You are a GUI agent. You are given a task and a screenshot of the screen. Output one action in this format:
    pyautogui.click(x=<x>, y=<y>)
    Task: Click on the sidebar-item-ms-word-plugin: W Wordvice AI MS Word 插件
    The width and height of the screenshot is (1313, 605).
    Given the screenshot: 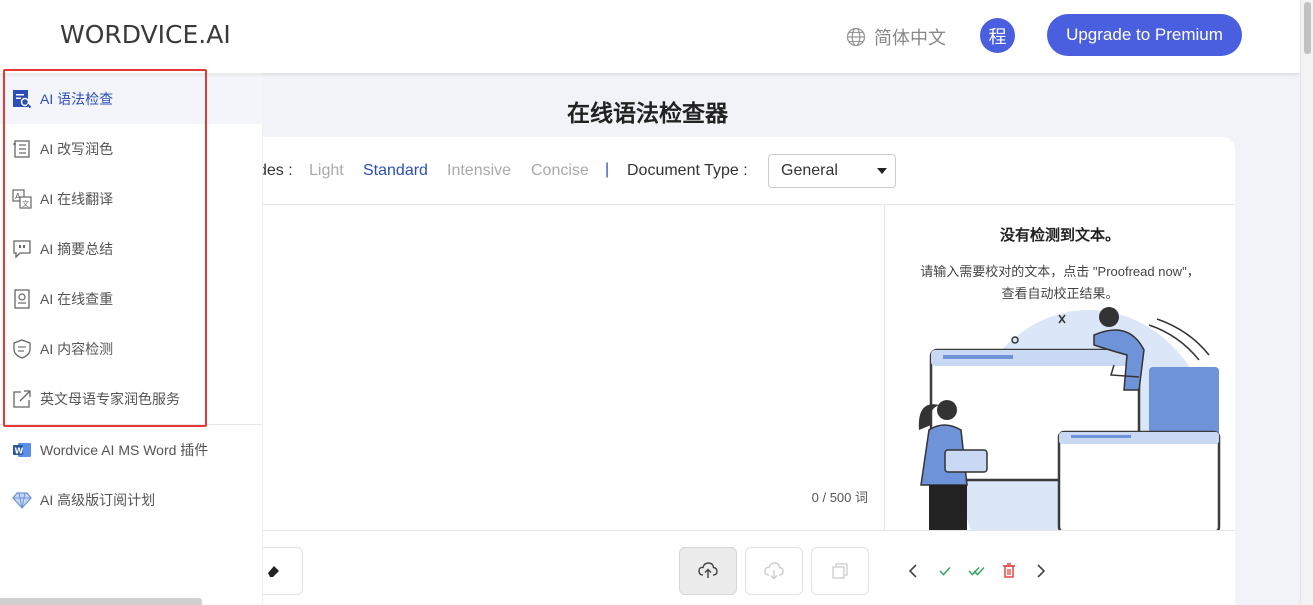 What is the action you would take?
    pyautogui.click(x=131, y=450)
    